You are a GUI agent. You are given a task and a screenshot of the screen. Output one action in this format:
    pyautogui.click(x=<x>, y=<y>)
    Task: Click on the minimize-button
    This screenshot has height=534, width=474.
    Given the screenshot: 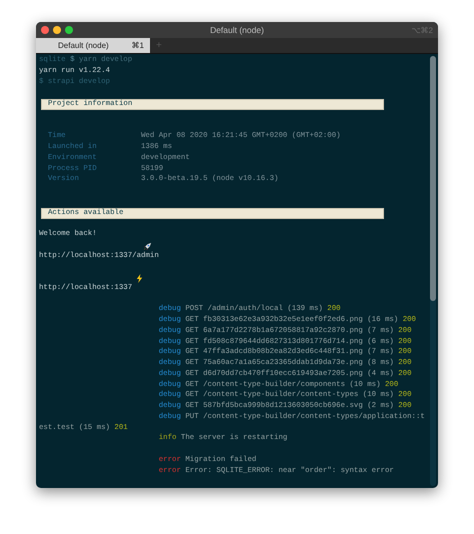 What is the action you would take?
    pyautogui.click(x=57, y=30)
    